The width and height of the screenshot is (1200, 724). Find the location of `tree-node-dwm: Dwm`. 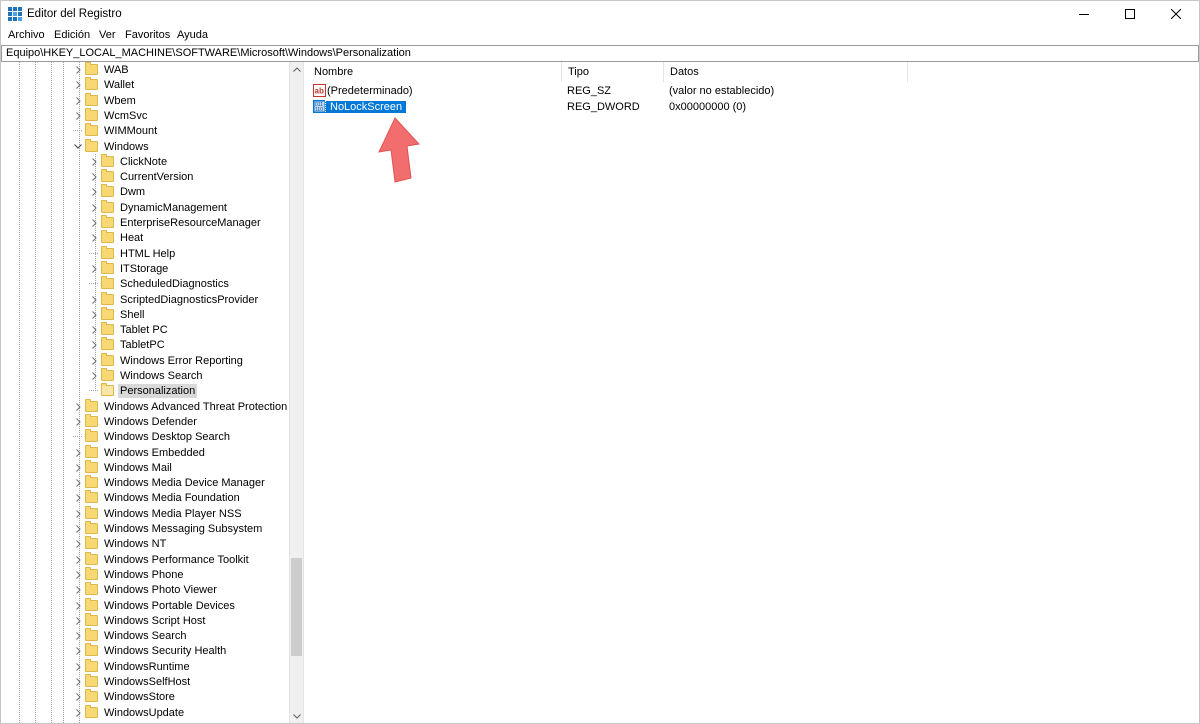

tree-node-dwm: Dwm is located at coordinates (117, 191).